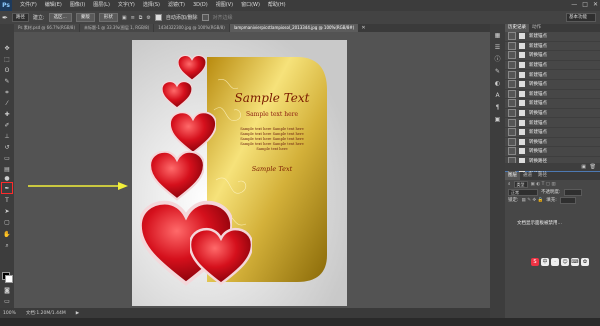  What do you see at coordinates (363, 28) in the screenshot?
I see `close-tab-icon: ✕` at bounding box center [363, 28].